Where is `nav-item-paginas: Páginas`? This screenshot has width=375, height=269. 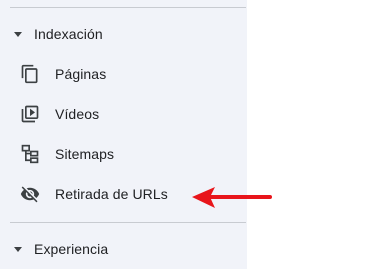
nav-item-paginas: Páginas is located at coordinates (123, 74).